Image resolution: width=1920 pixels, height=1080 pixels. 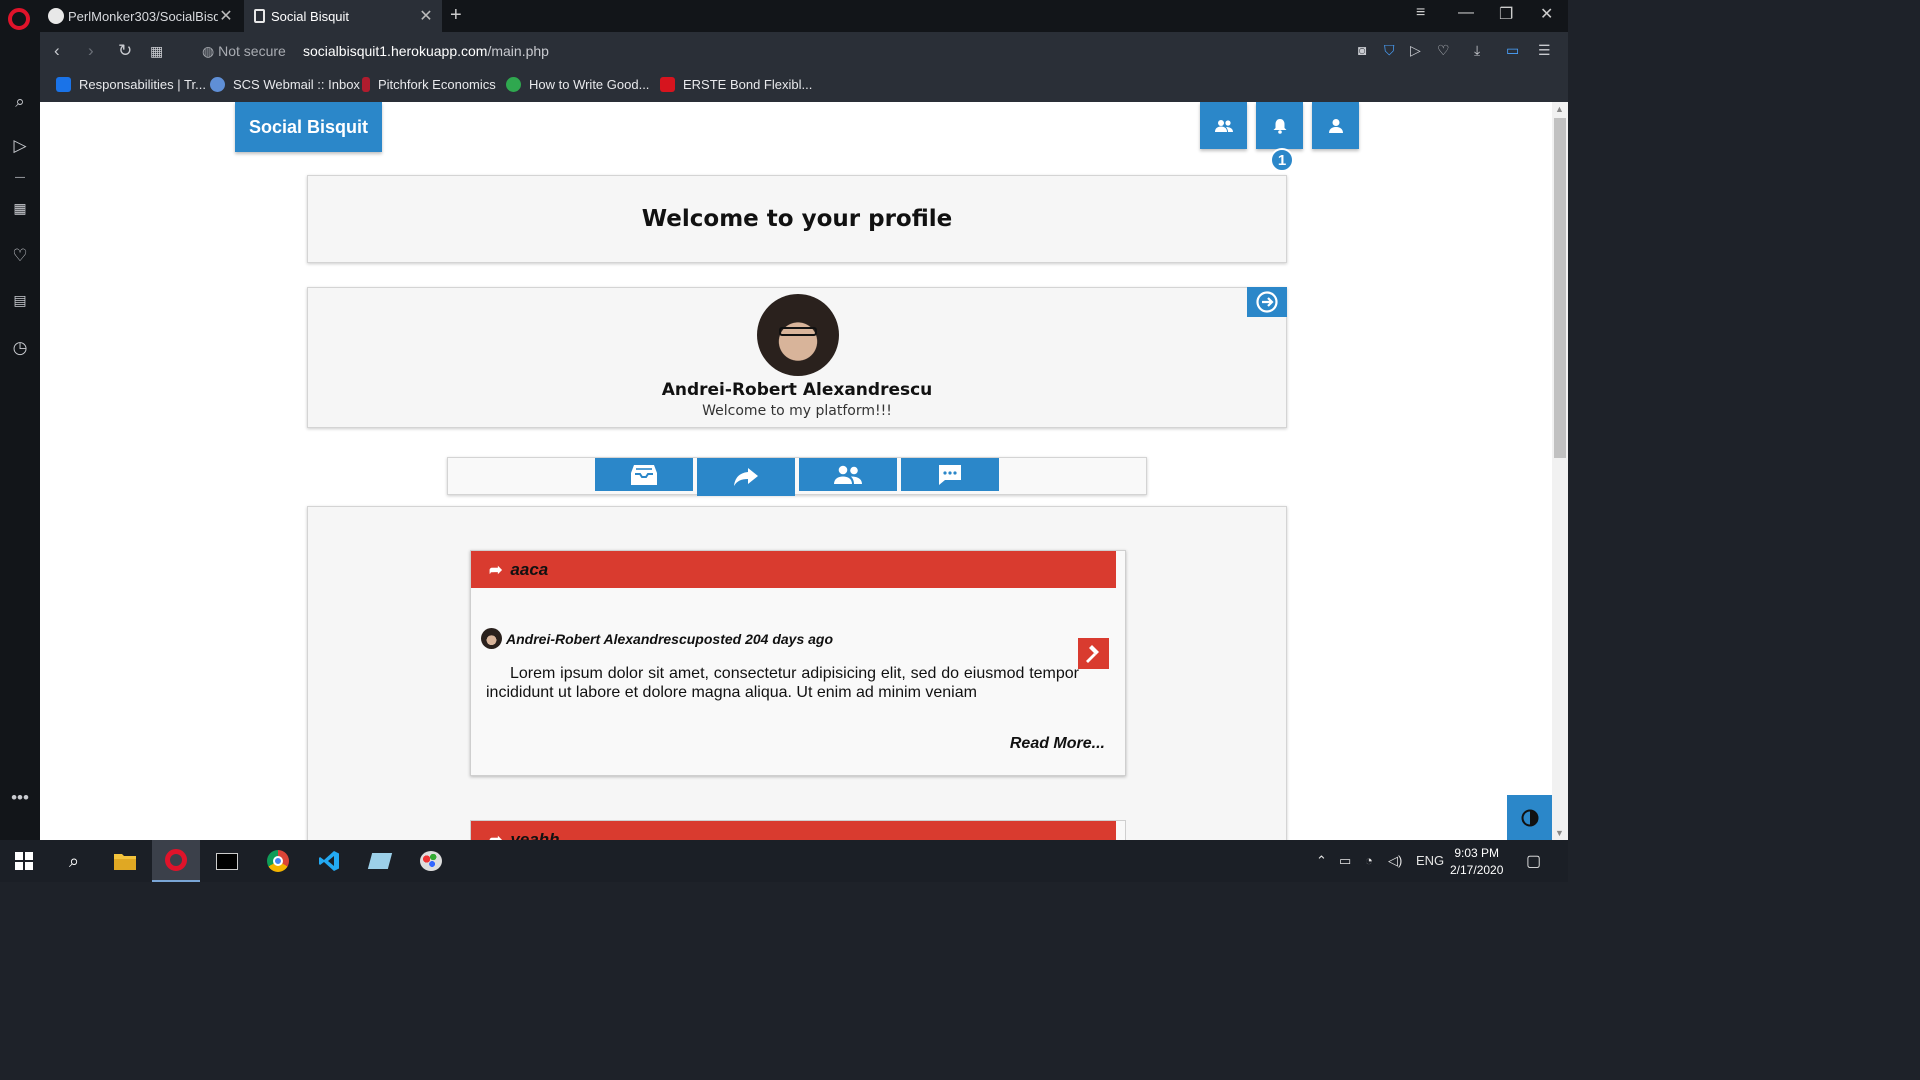 I want to click on bookmark-item: SCS Webmail :: Inbox, so click(x=285, y=84).